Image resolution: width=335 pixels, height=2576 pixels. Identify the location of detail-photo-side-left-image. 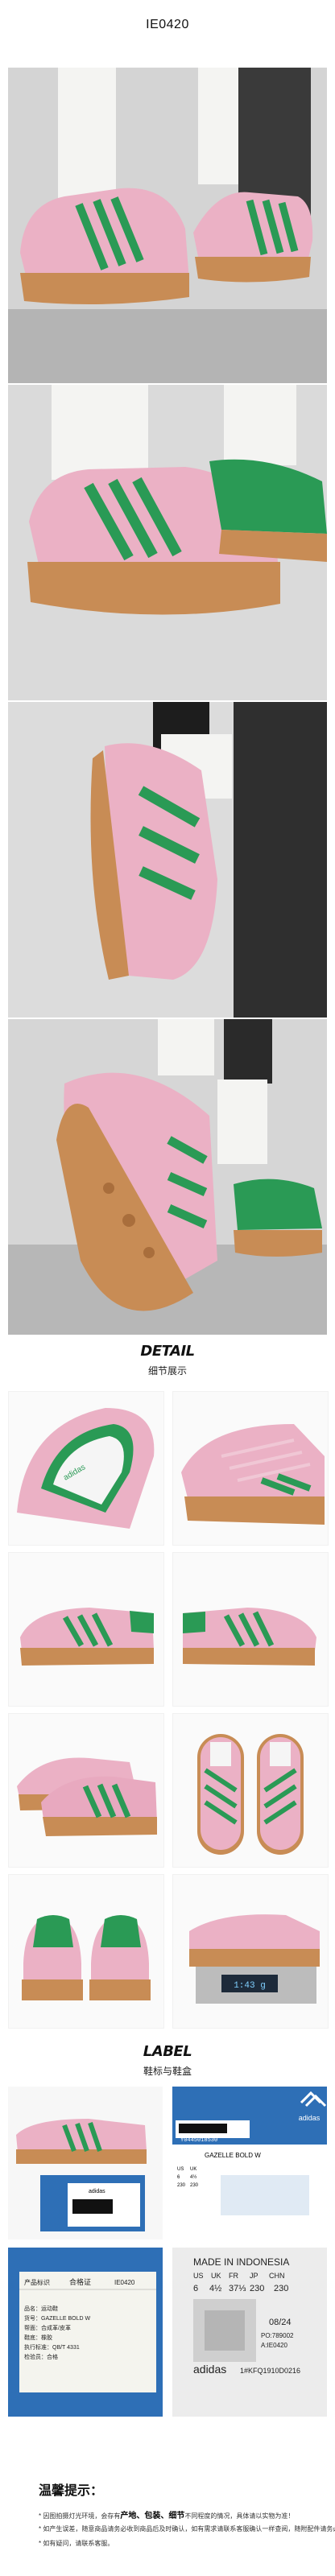
(86, 1629).